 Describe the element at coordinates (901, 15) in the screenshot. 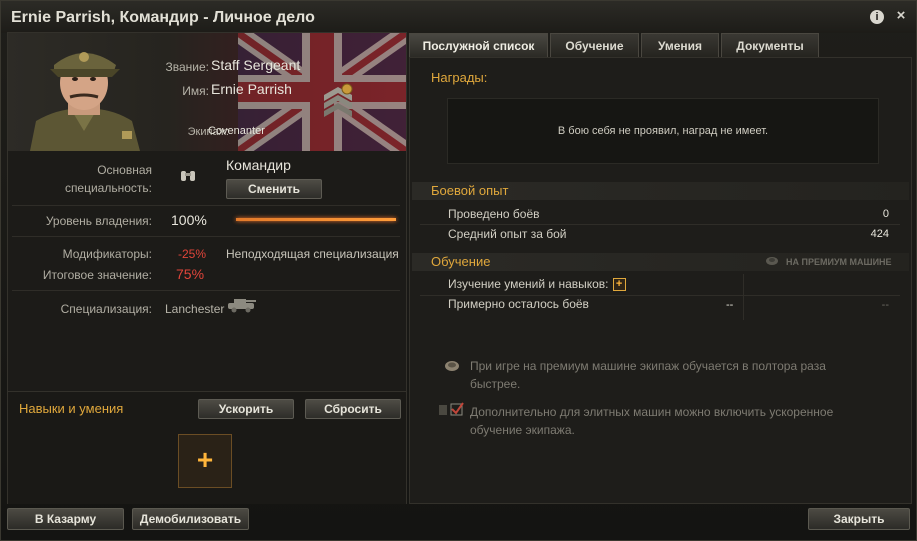

I see `close-icon: ×` at that location.